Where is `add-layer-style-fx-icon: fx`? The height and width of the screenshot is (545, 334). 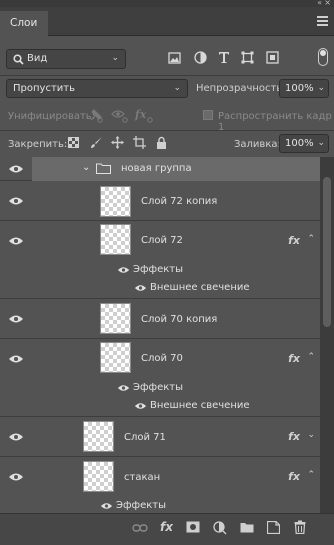 add-layer-style-fx-icon: fx is located at coordinates (166, 527).